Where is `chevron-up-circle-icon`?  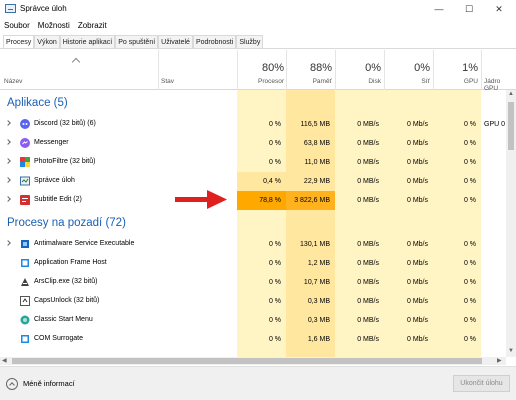 chevron-up-circle-icon is located at coordinates (12, 384).